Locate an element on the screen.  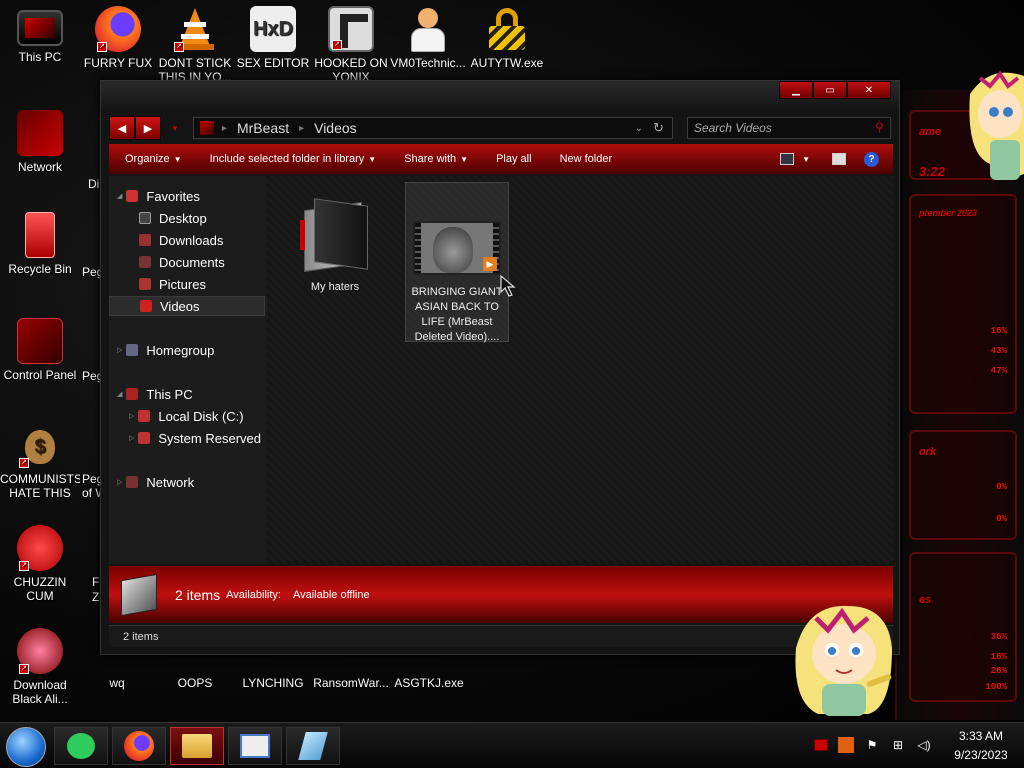
organize-button: Organize ▼ is located at coordinates (153, 159).